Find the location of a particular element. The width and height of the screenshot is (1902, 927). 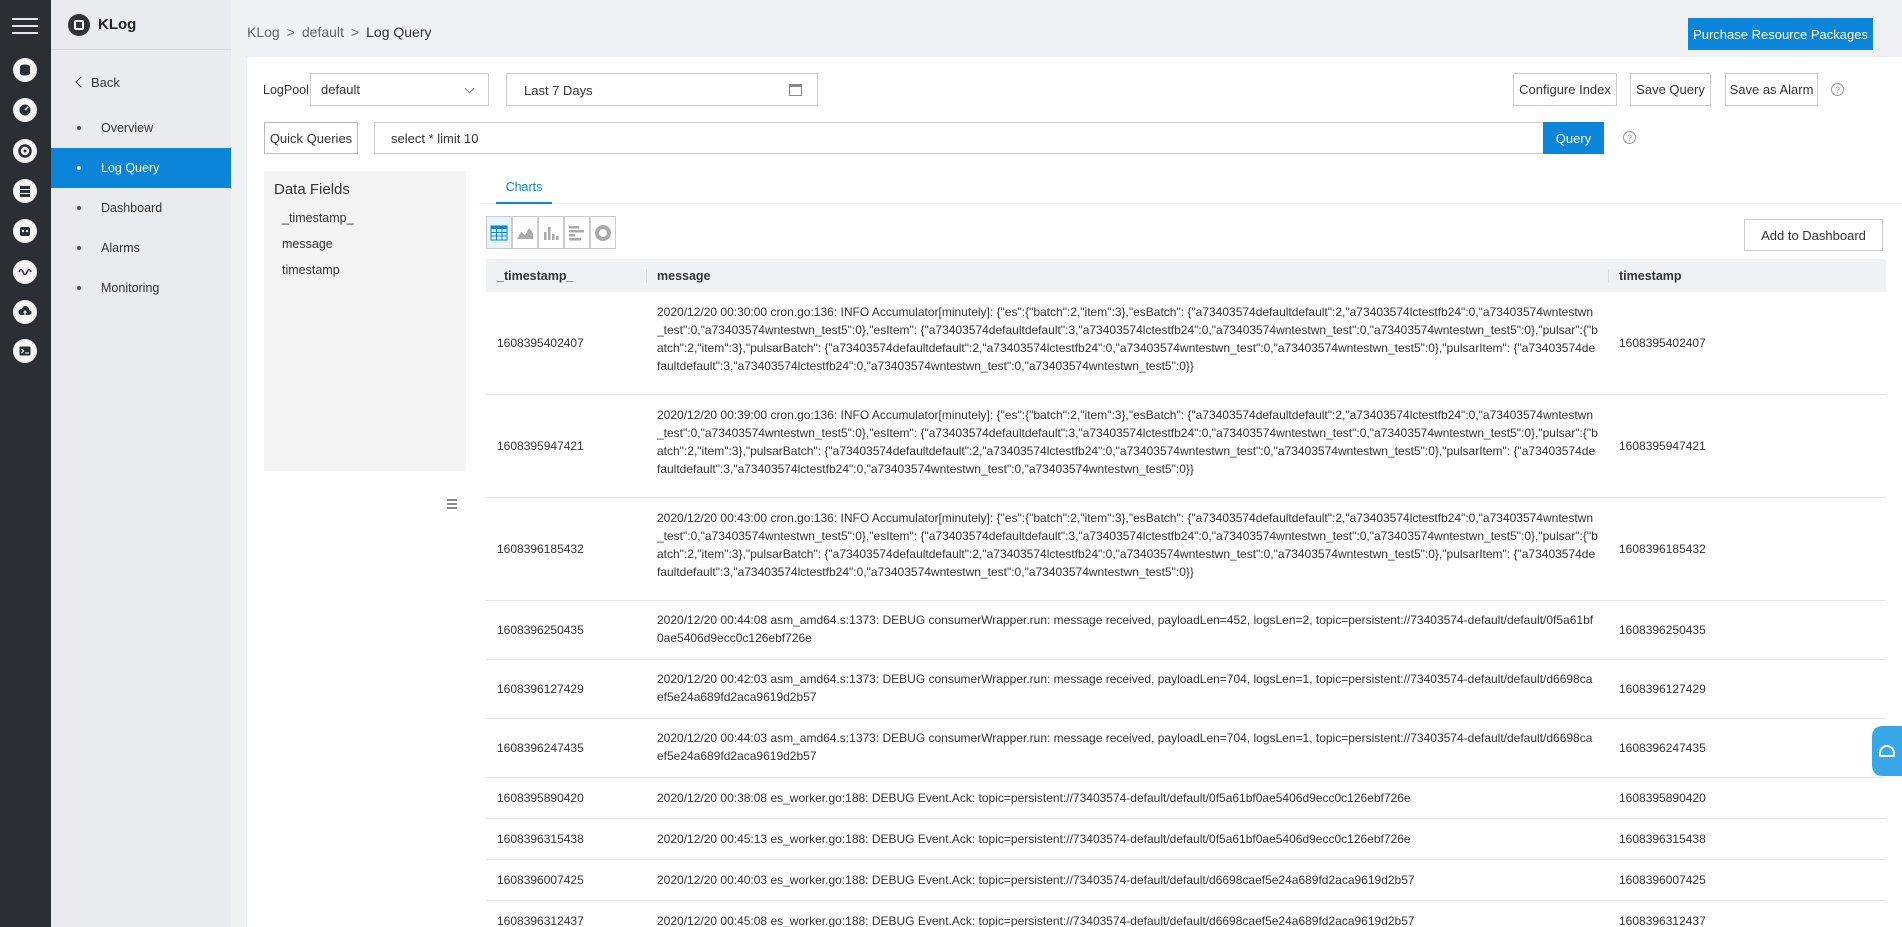

add-to-dashboard-button: Add to Dashboard is located at coordinates (1813, 235).